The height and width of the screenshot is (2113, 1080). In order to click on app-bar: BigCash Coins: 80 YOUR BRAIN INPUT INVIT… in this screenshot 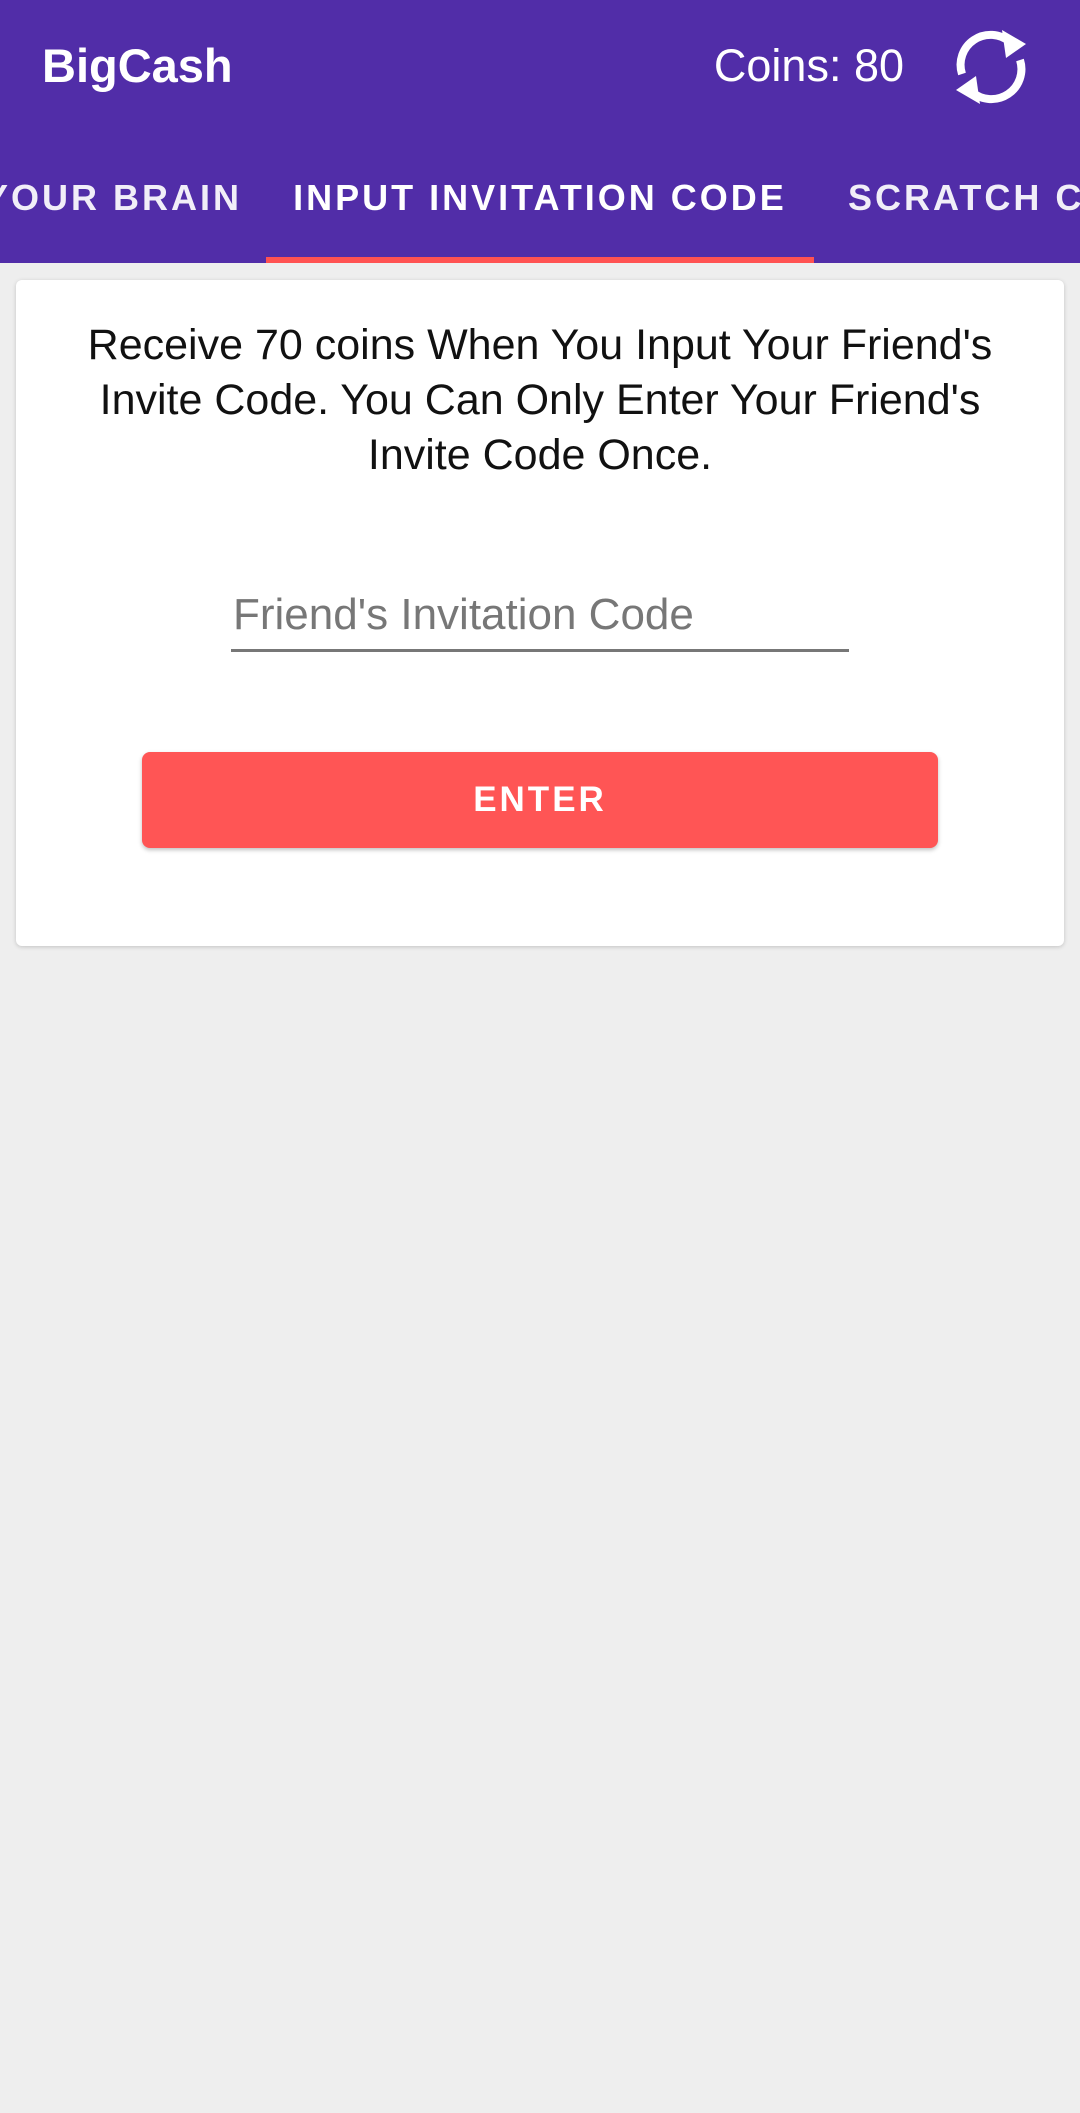, I will do `click(540, 131)`.